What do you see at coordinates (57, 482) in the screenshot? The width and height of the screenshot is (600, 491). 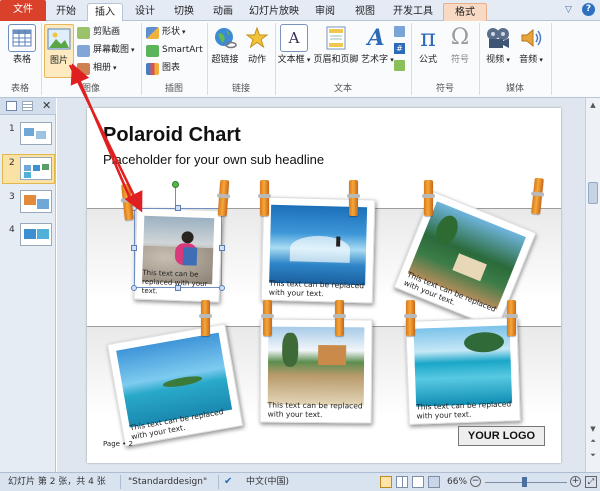 I see `slide-count-text: 幻灯片 第 2 张，共 4 张` at bounding box center [57, 482].